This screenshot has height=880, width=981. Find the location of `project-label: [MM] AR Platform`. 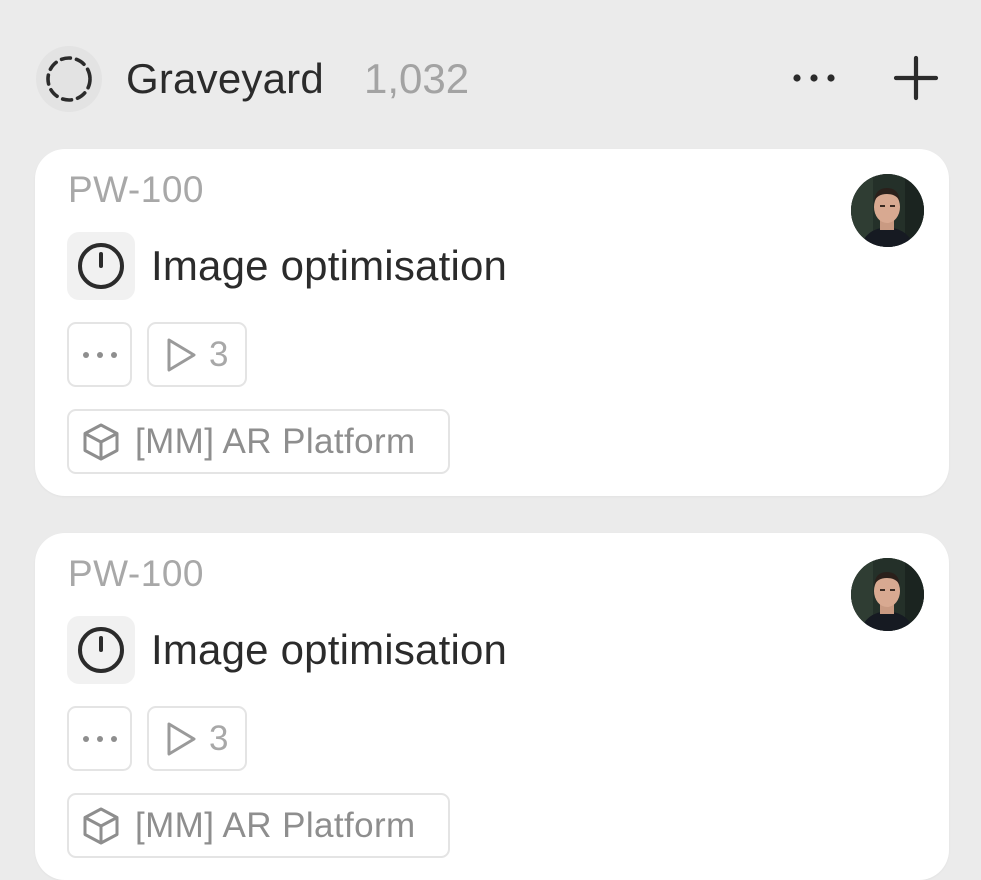

project-label: [MM] AR Platform is located at coordinates (275, 441).